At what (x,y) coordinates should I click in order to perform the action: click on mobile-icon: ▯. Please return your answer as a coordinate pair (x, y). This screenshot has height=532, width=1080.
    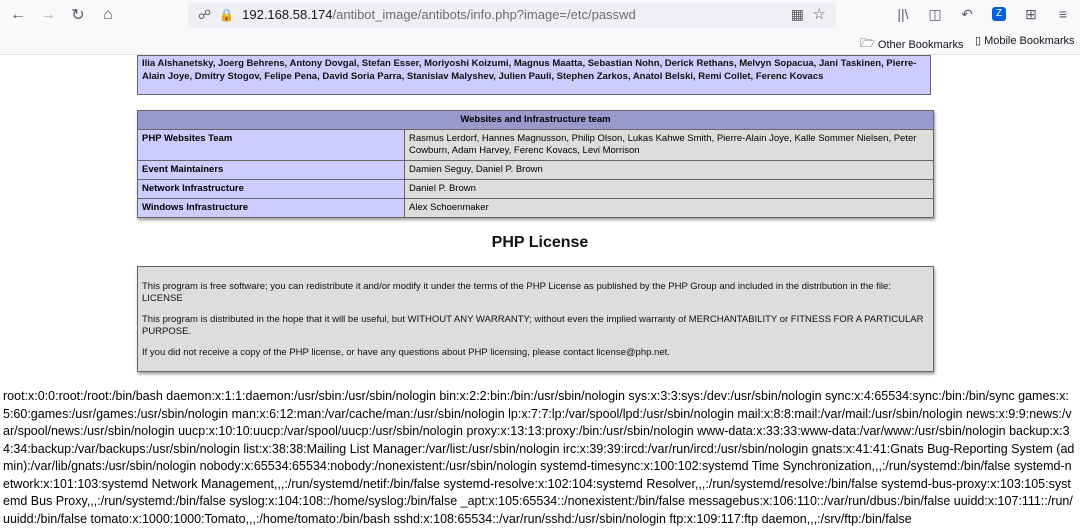
    Looking at the image, I should click on (978, 41).